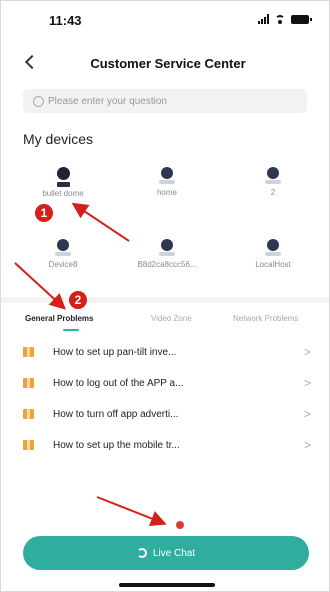  I want to click on annotation-marker-2: 2, so click(78, 300).